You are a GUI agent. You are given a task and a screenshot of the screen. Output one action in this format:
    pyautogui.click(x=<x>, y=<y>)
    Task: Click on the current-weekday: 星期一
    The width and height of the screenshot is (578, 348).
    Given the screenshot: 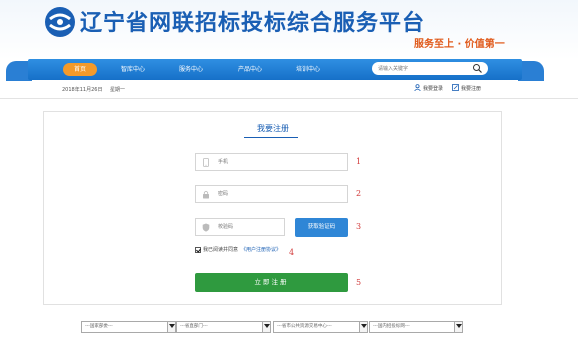 What is the action you would take?
    pyautogui.click(x=118, y=90)
    